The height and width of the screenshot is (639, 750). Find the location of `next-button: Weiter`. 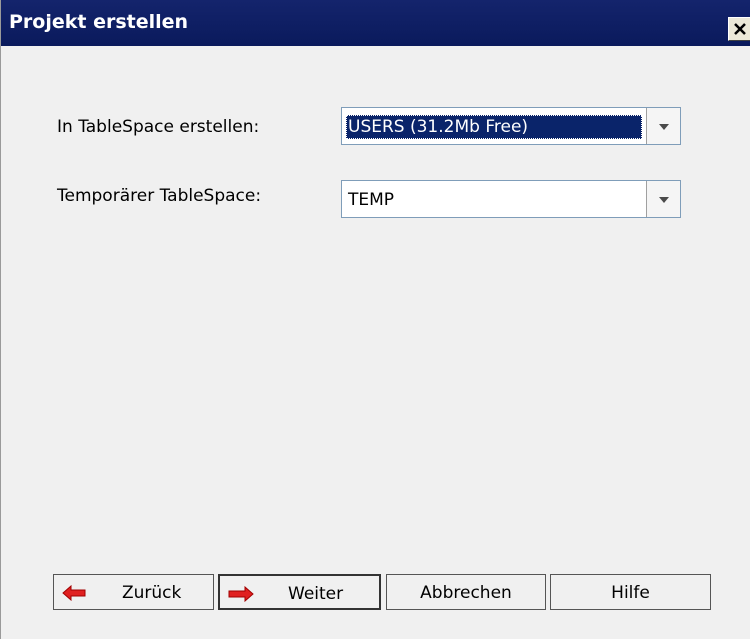

next-button: Weiter is located at coordinates (299, 592).